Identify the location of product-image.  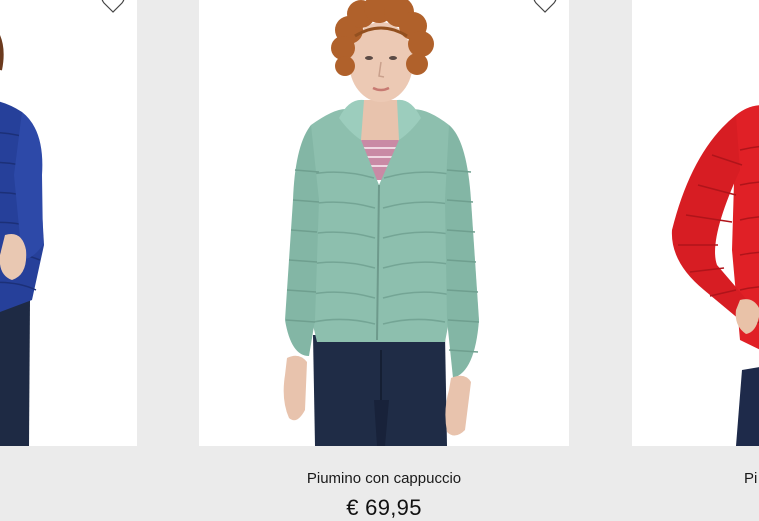
(695, 223).